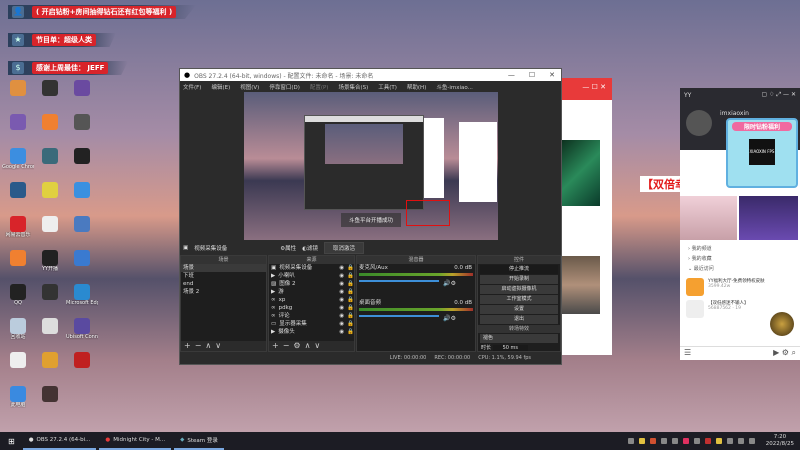 The height and width of the screenshot is (450, 800). Describe the element at coordinates (223, 284) in the screenshot. I see `scene-item: end` at that location.